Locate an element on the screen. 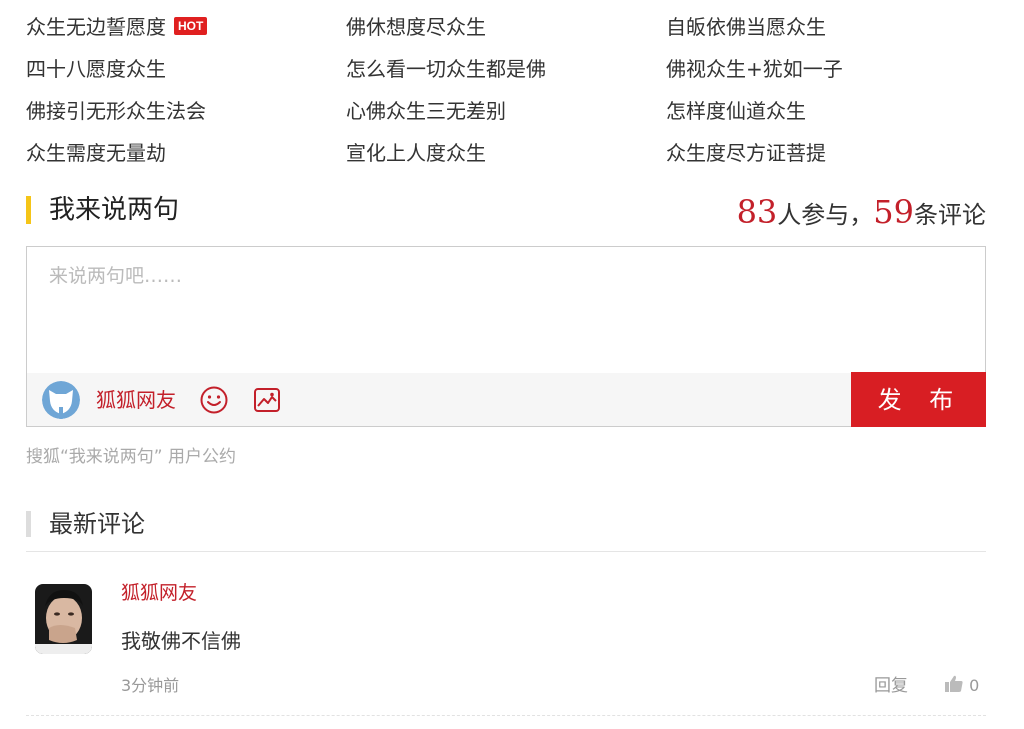 Image resolution: width=1024 pixels, height=729 pixels. related-link: 怎样度仙道众生 is located at coordinates (826, 115).